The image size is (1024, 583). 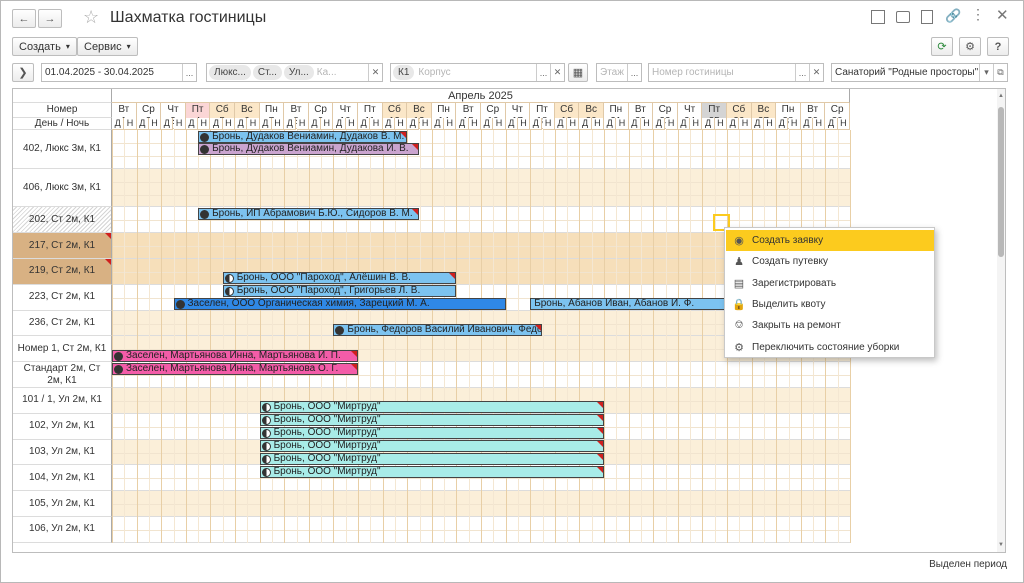 What do you see at coordinates (1001, 320) in the screenshot?
I see `vertical-scrollbar: ▲ ▼` at bounding box center [1001, 320].